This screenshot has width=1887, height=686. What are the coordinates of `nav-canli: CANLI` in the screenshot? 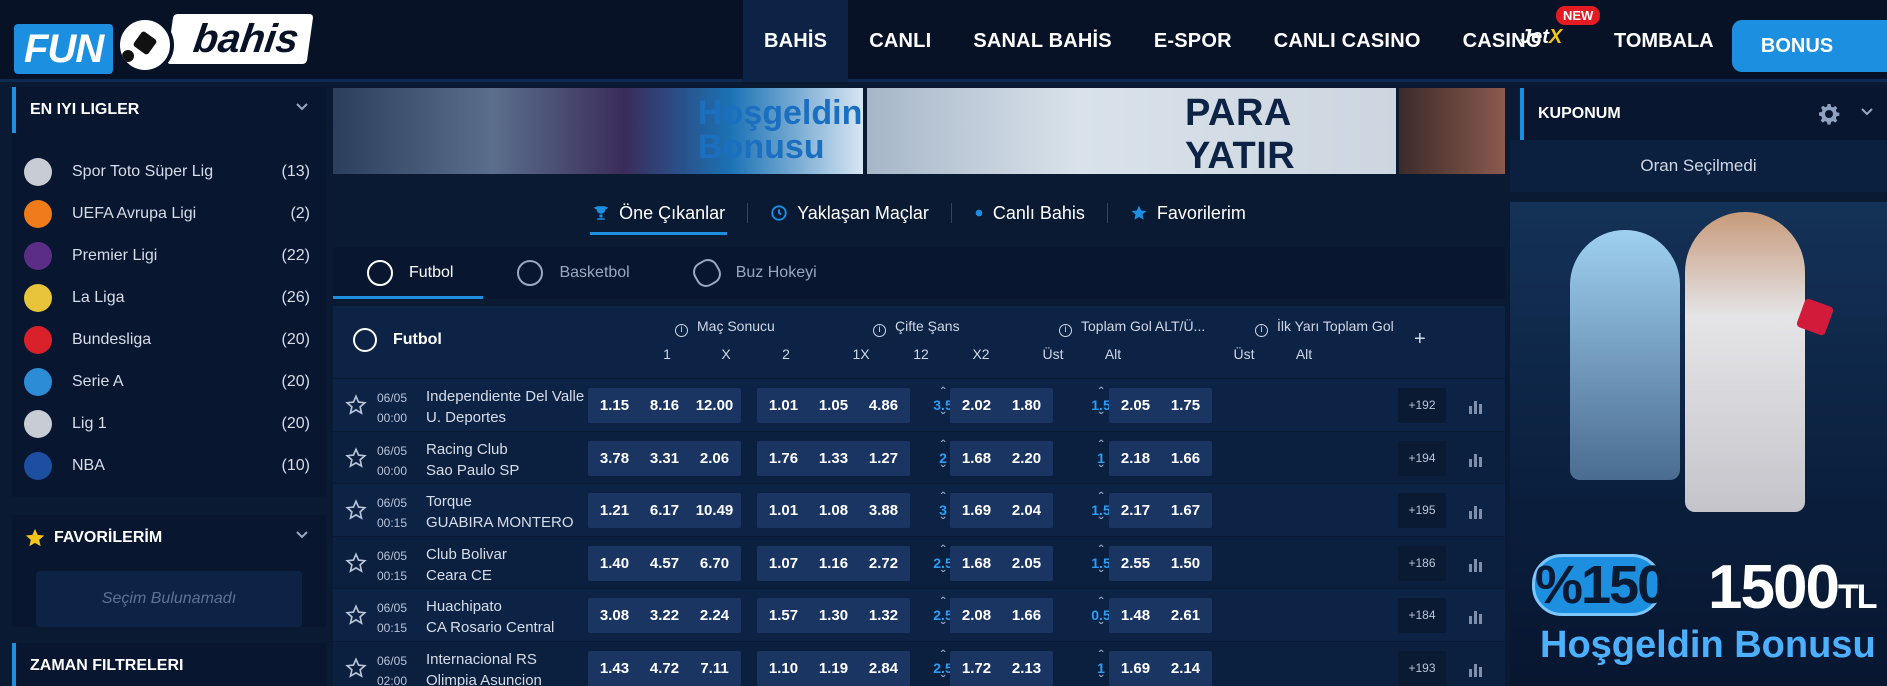 It's located at (900, 41).